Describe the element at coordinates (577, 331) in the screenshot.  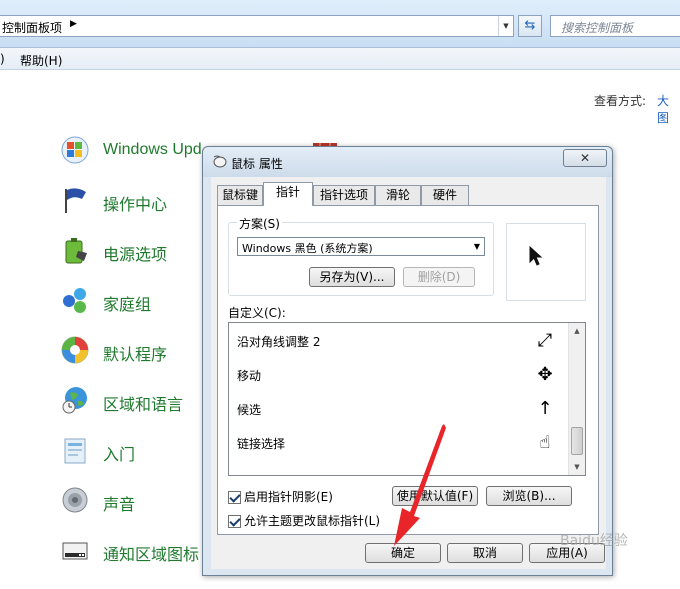
I see `scroll-up-icon: ▲` at that location.